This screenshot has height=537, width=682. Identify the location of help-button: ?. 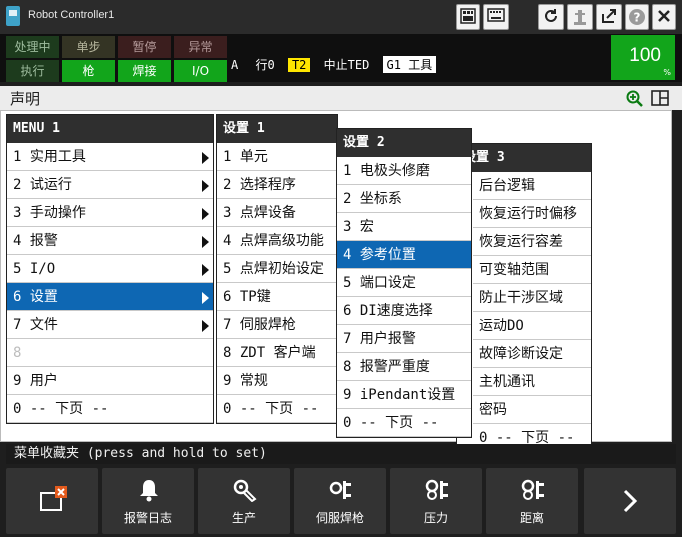
(637, 17).